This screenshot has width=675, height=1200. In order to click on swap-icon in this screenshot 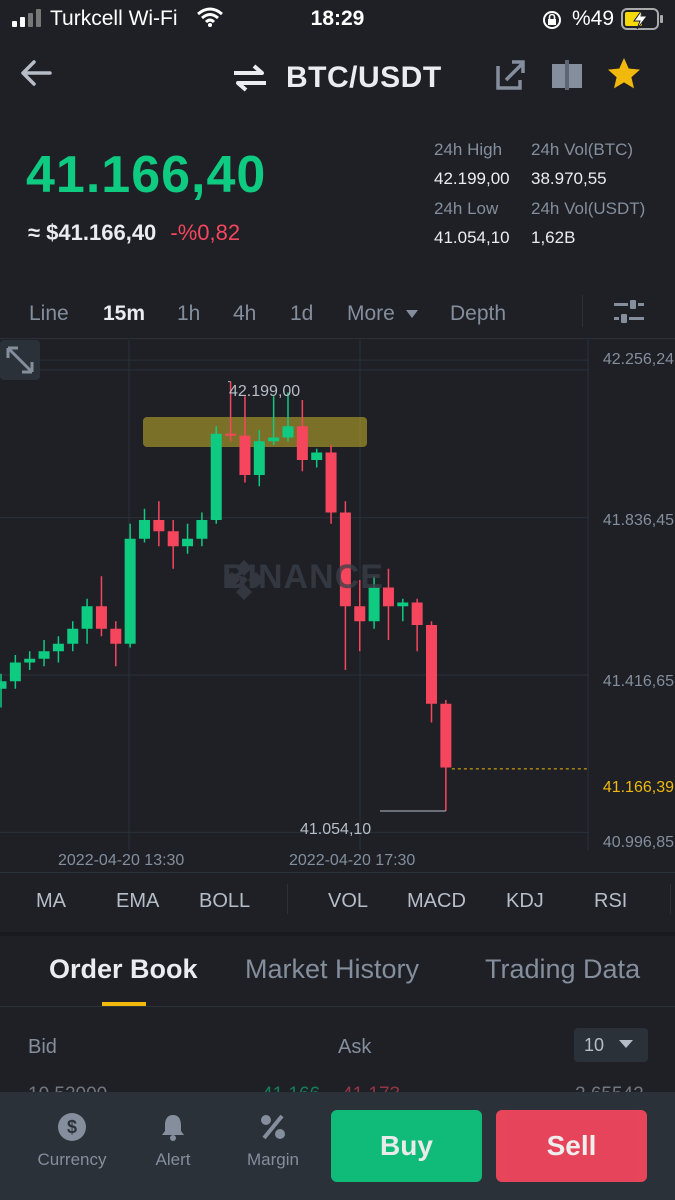, I will do `click(250, 78)`.